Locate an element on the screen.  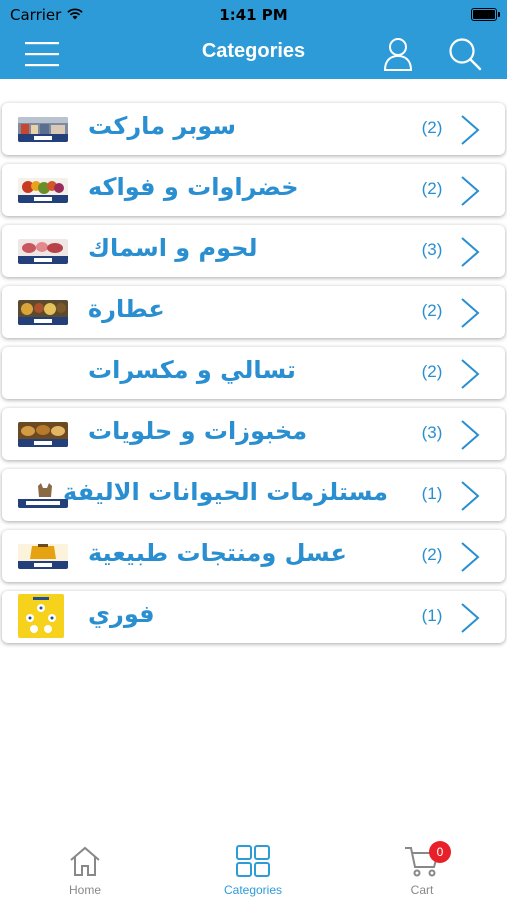
tab-home-label: Home is located at coordinates (84, 890).